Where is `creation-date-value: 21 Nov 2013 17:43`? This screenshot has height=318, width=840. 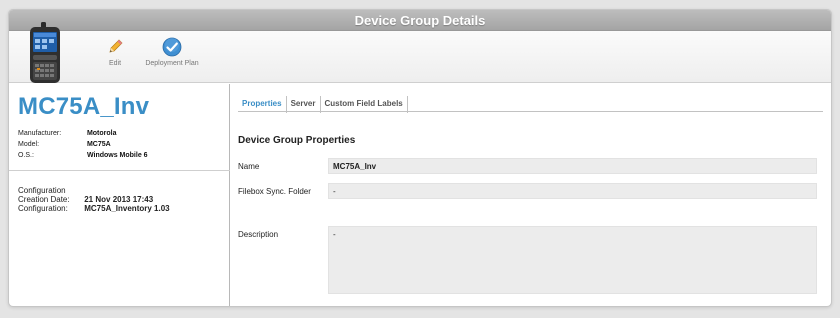
creation-date-value: 21 Nov 2013 17:43 is located at coordinates (119, 199).